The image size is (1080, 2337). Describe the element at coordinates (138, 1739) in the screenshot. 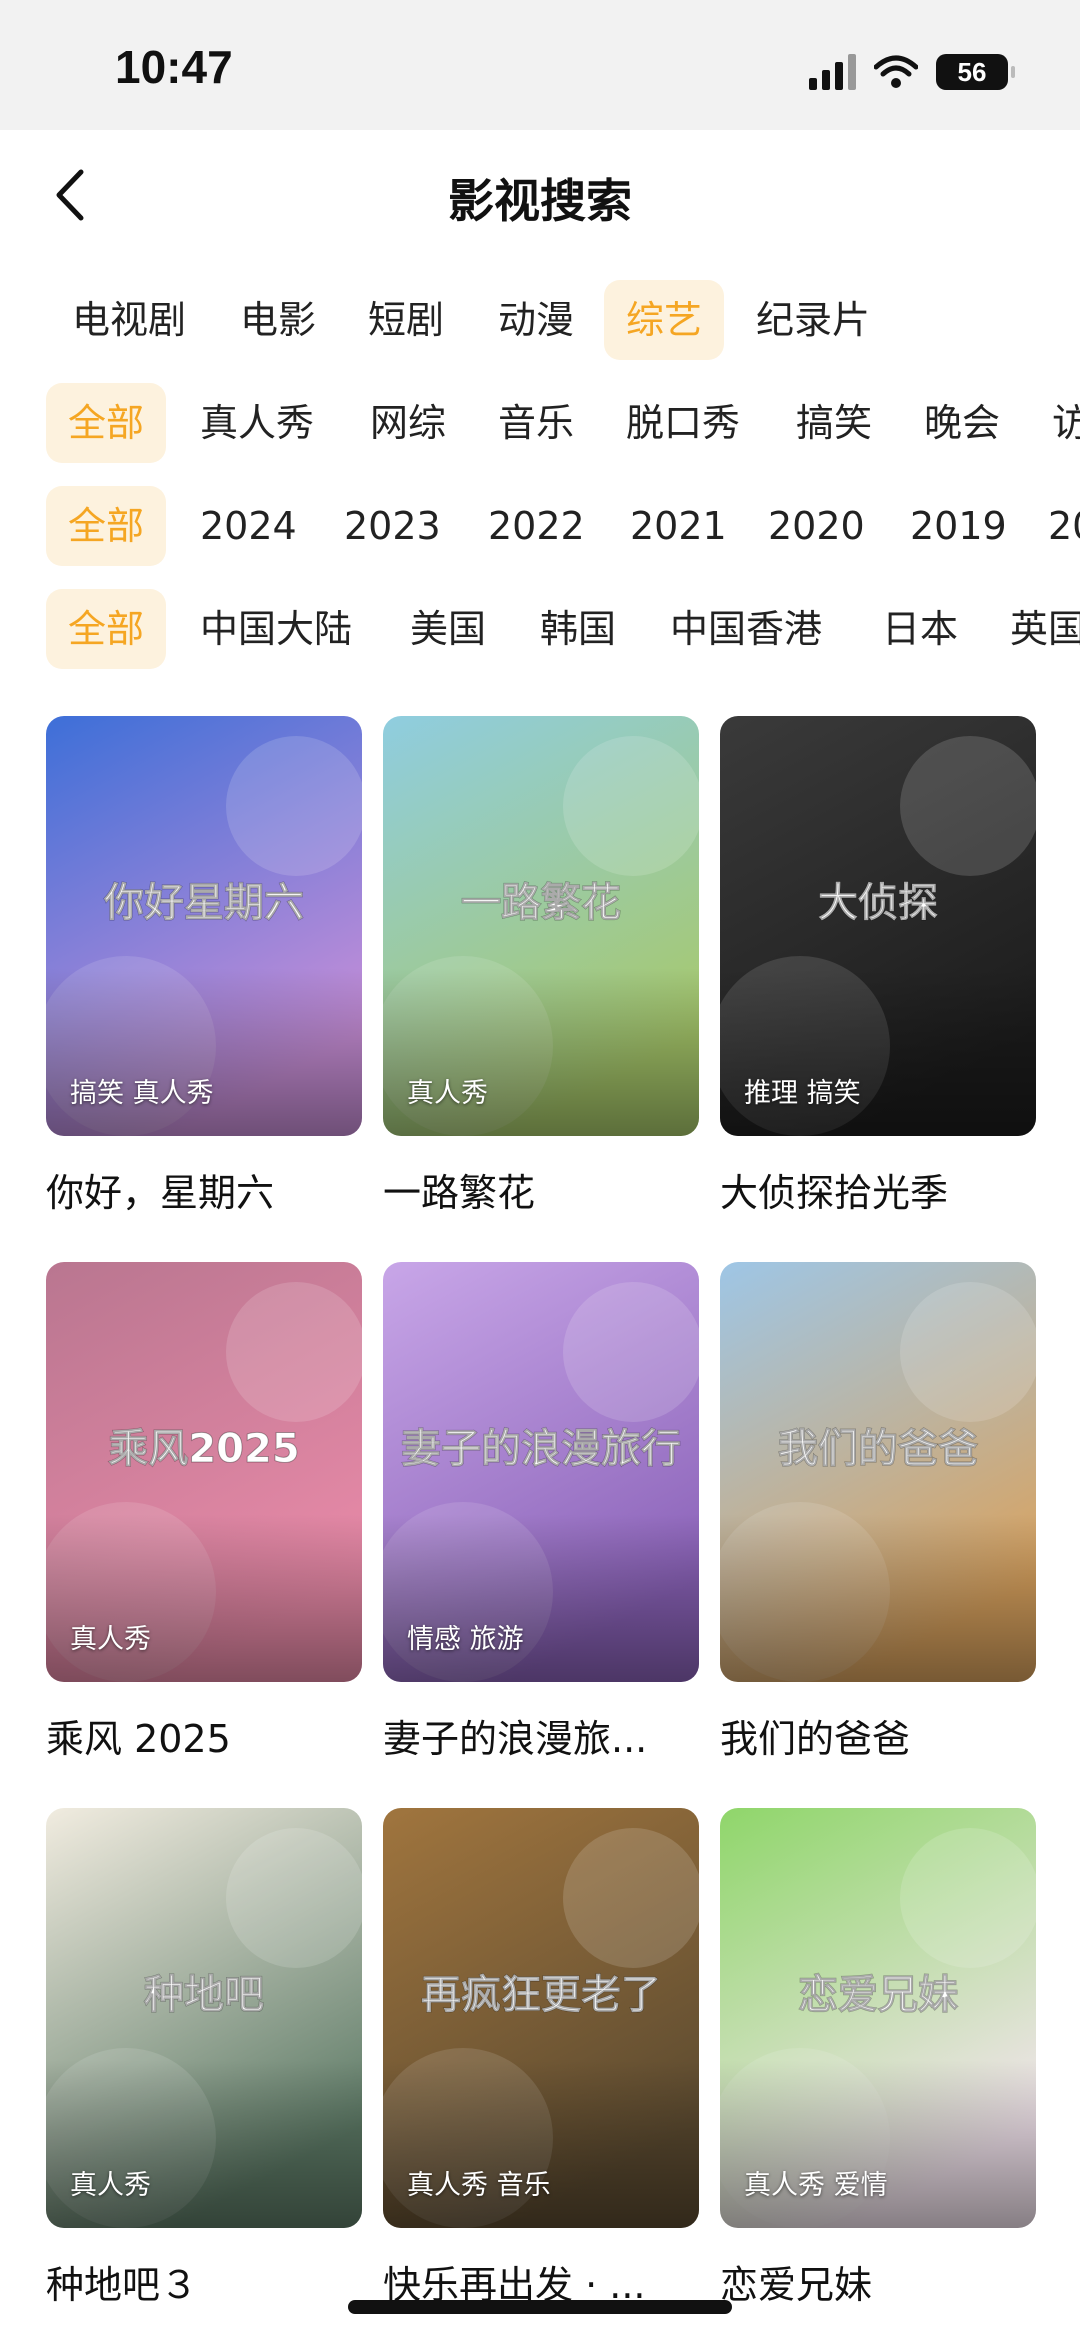

I see `card-title: 乘风 2025` at that location.